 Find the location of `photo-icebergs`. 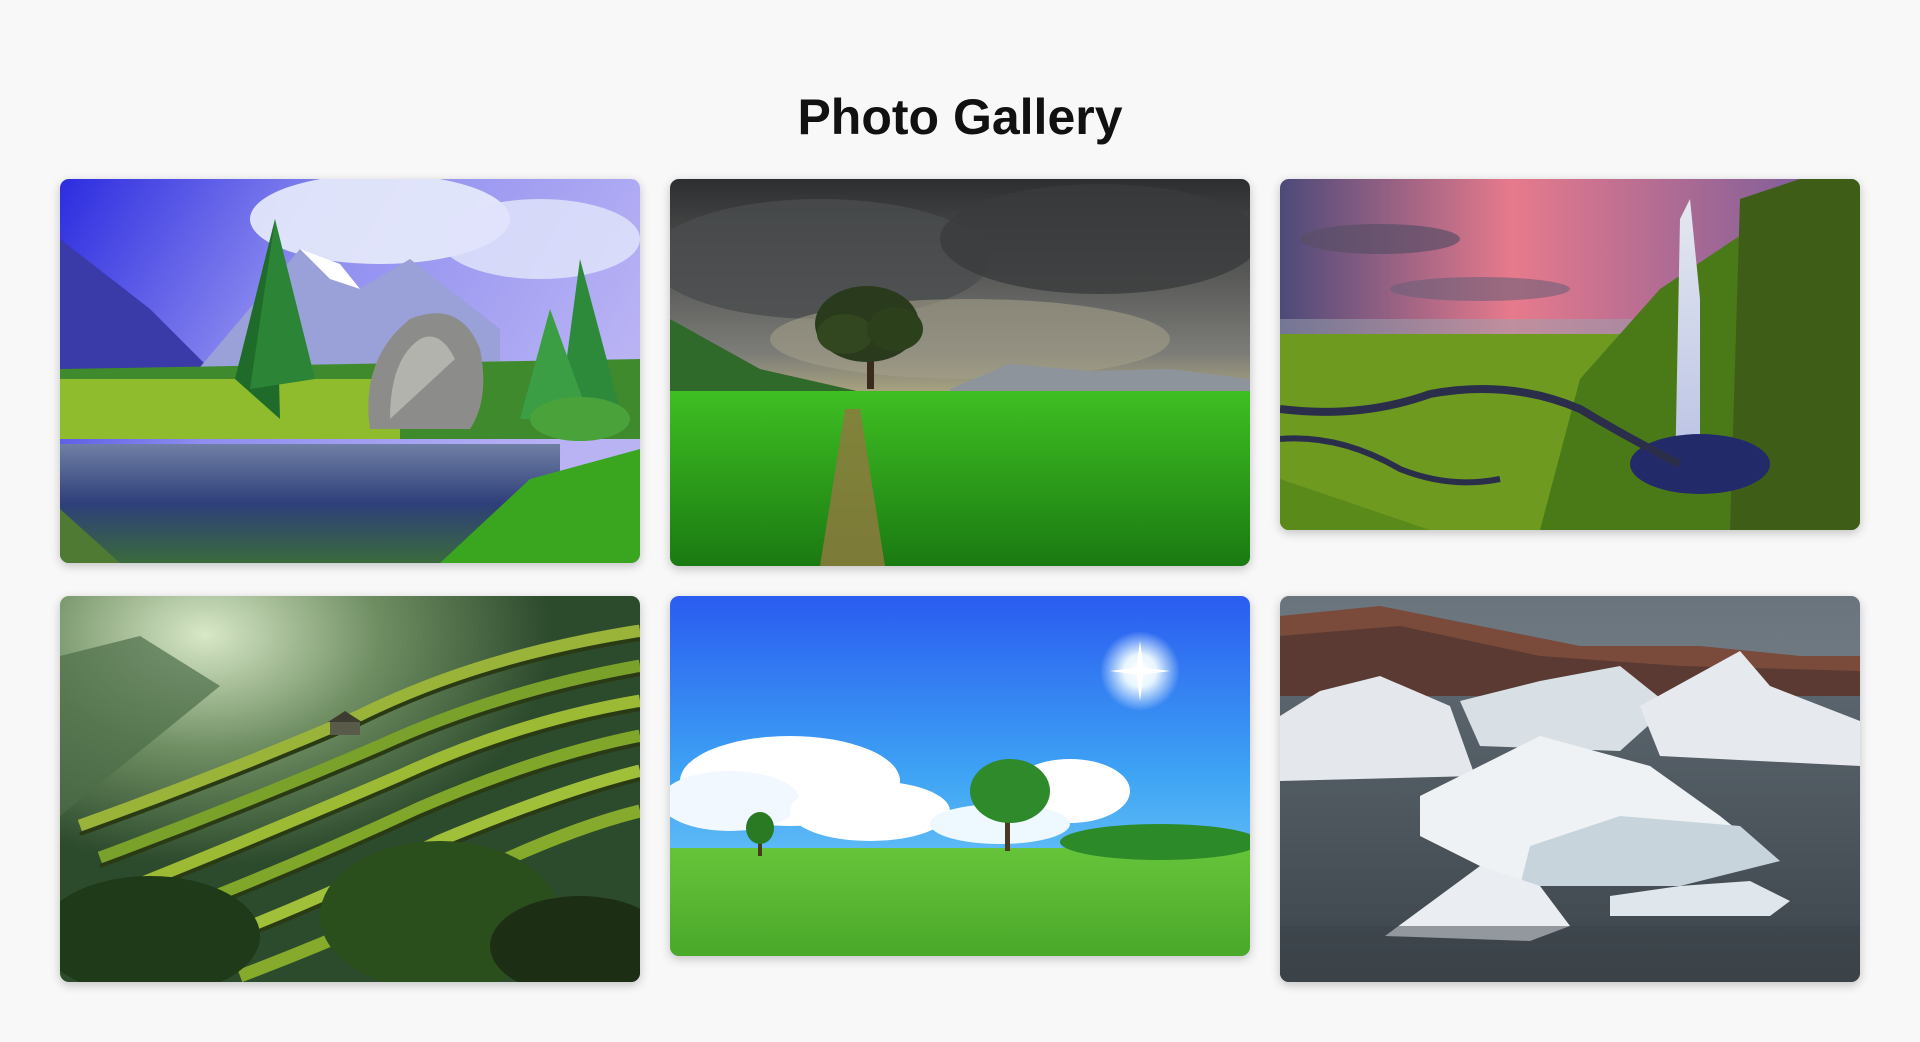

photo-icebergs is located at coordinates (1570, 789).